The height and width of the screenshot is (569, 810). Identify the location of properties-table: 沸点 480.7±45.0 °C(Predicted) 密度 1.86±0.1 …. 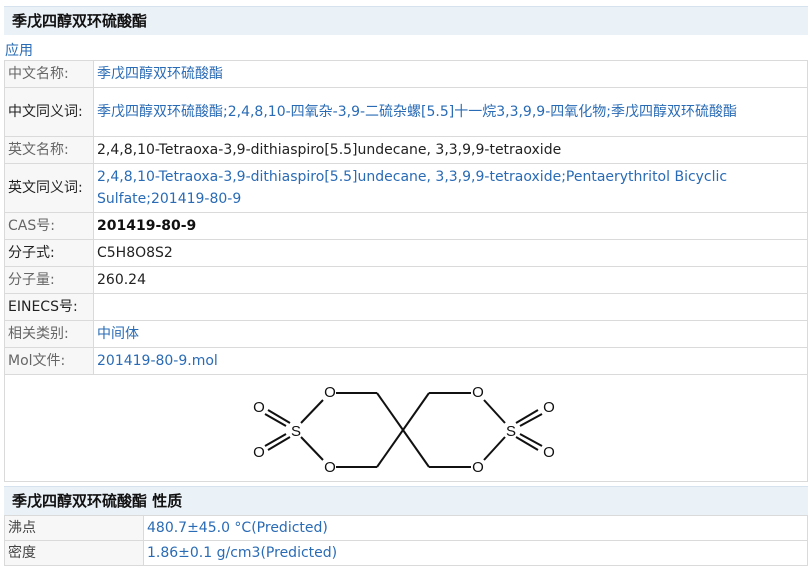
(406, 540).